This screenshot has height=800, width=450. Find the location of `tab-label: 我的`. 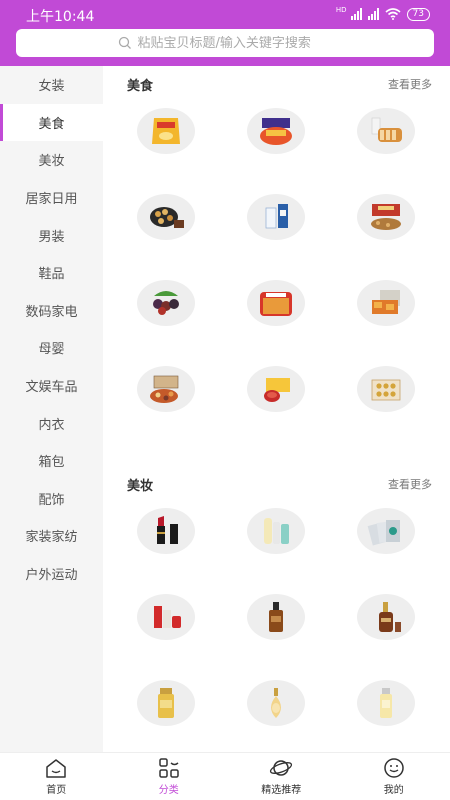

tab-label: 我的 is located at coordinates (393, 790).